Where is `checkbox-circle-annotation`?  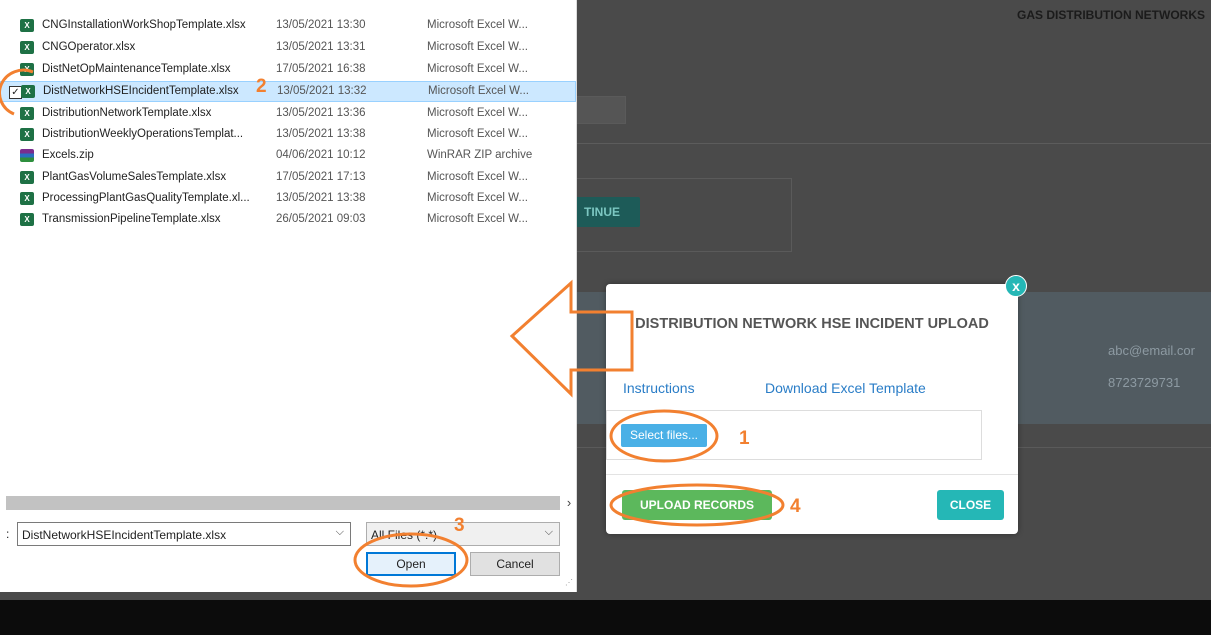
checkbox-circle-annotation is located at coordinates (17, 92).